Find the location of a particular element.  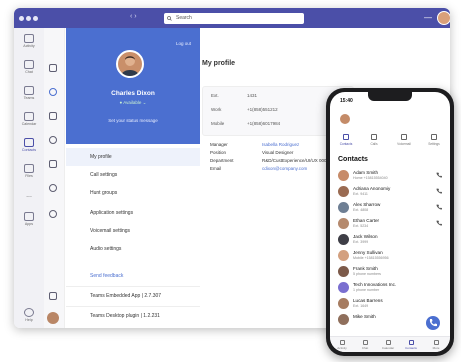

contact-row: Adriana Anonomiy Ext. 9411 is located at coordinates (390, 192).